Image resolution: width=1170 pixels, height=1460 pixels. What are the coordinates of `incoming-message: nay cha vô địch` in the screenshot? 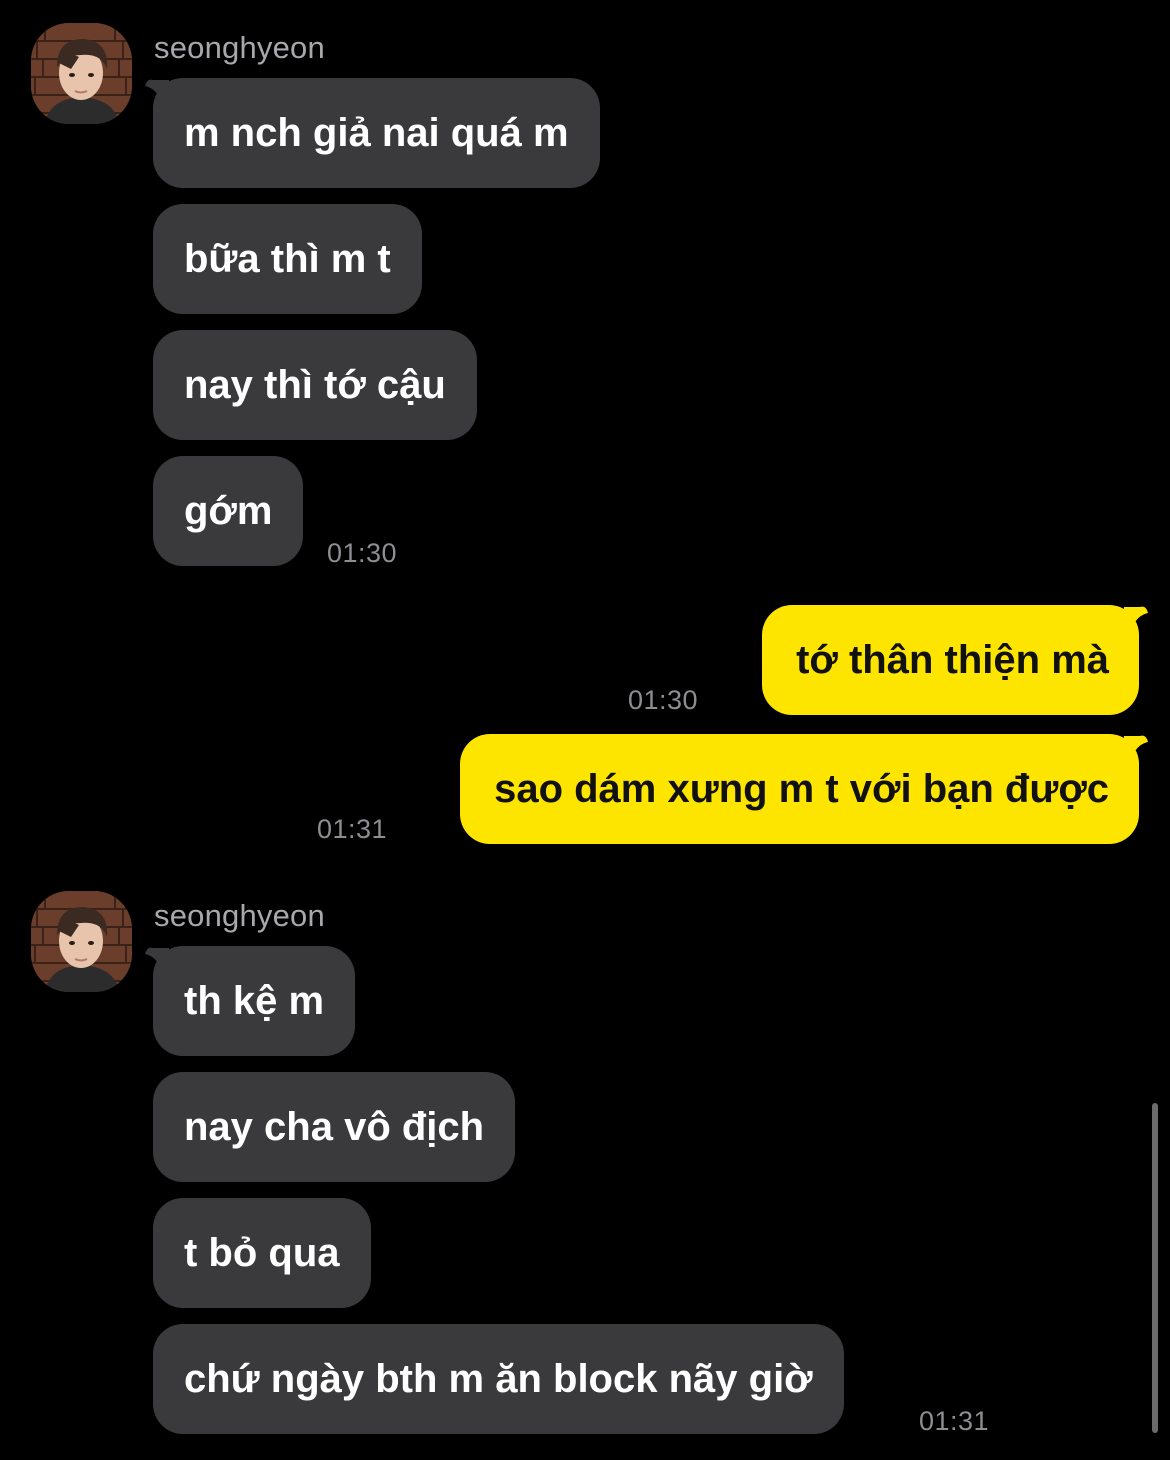 It's located at (334, 1127).